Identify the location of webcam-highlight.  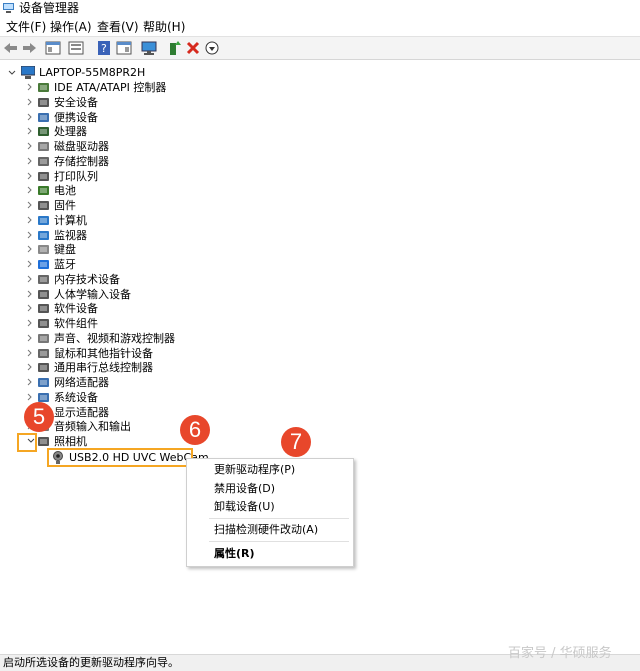
(120, 457).